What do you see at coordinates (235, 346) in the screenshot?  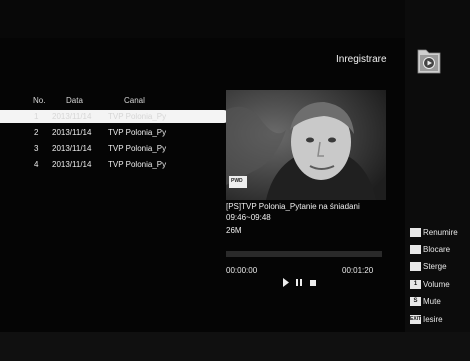 I see `bottom-bar` at bounding box center [235, 346].